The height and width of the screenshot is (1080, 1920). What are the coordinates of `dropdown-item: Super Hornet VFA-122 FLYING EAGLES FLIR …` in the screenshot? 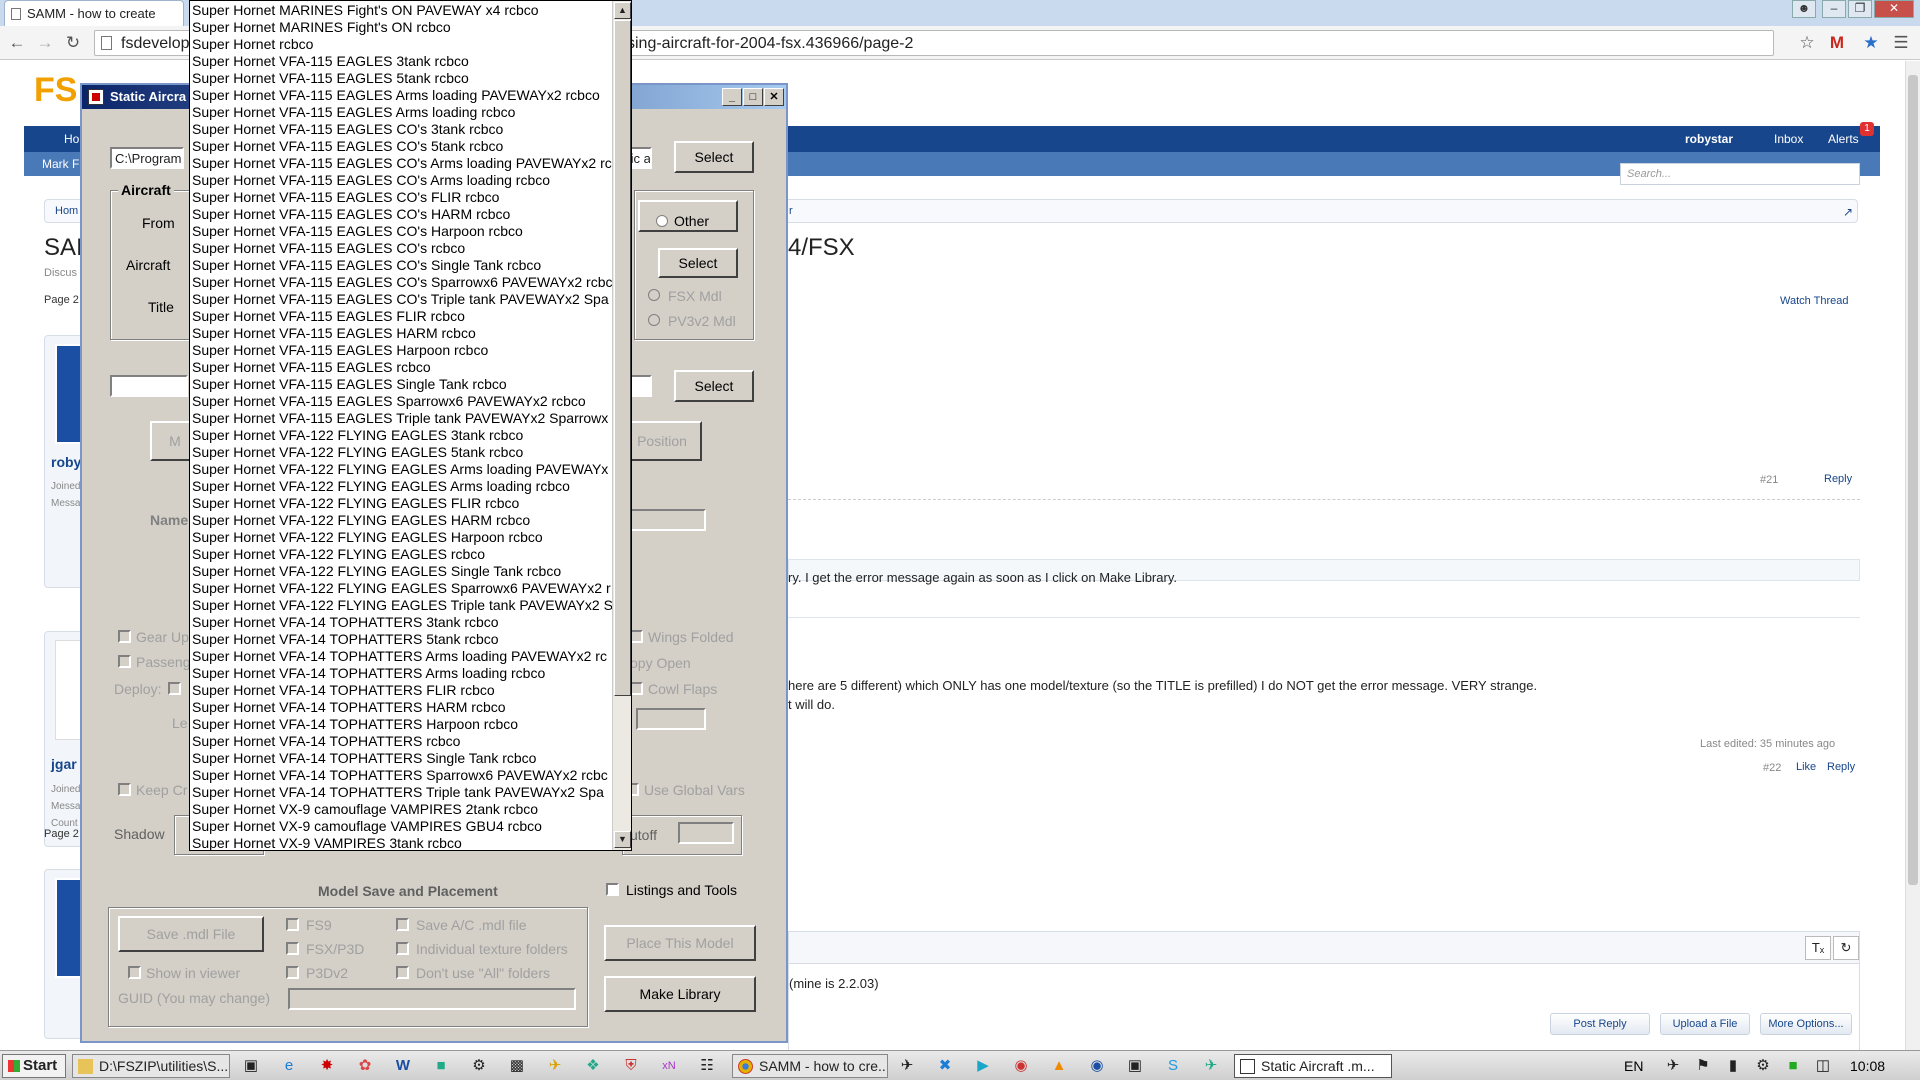 It's located at (401, 503).